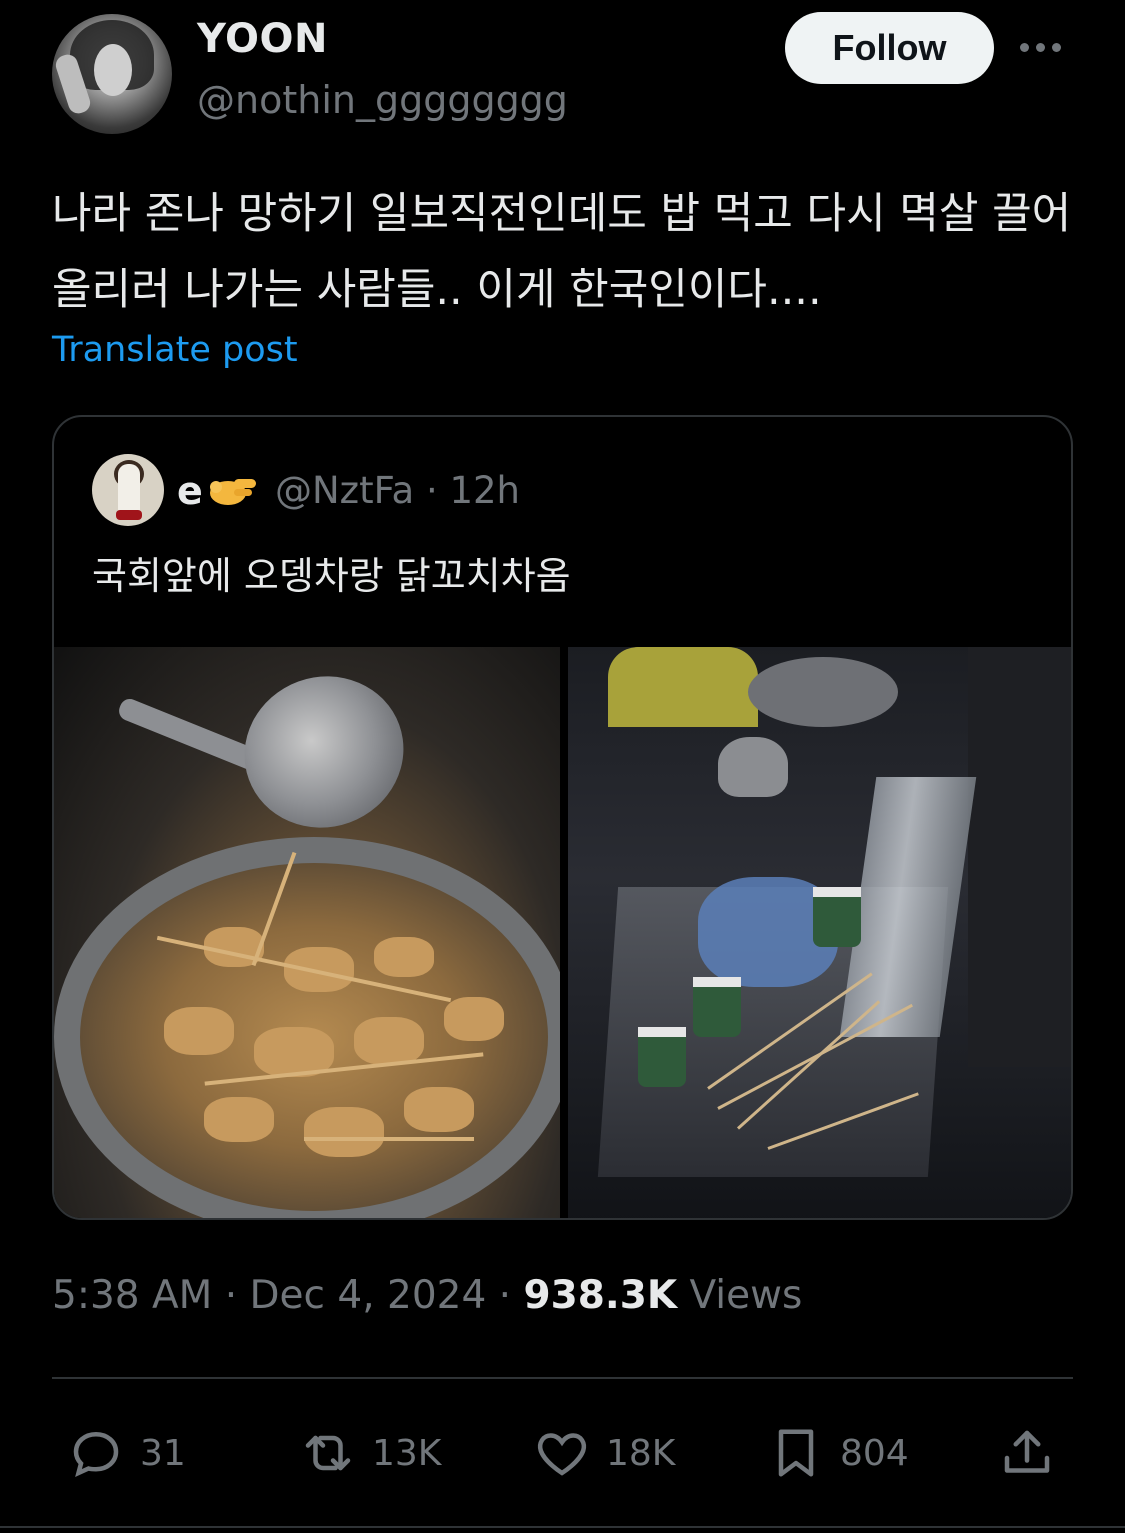 Image resolution: width=1125 pixels, height=1533 pixels. What do you see at coordinates (562, 1527) in the screenshot?
I see `bottom-divider` at bounding box center [562, 1527].